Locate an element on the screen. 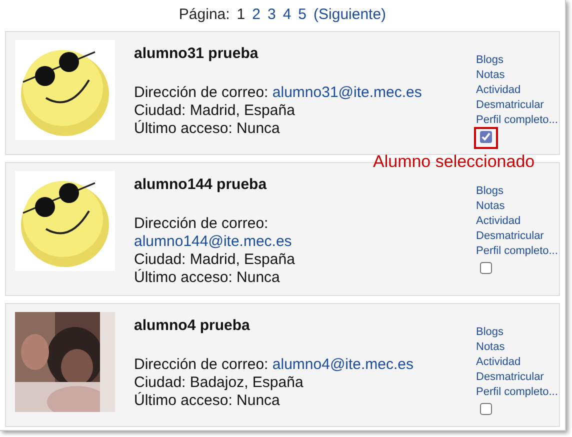  email-link: alumno4@ite.mec.es is located at coordinates (343, 364).